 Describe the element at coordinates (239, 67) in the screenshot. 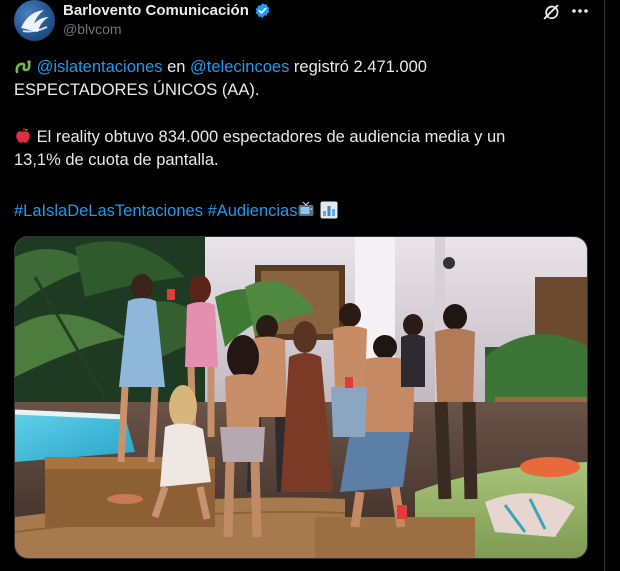

I see `mention-telecincoes: @telecincoes` at that location.